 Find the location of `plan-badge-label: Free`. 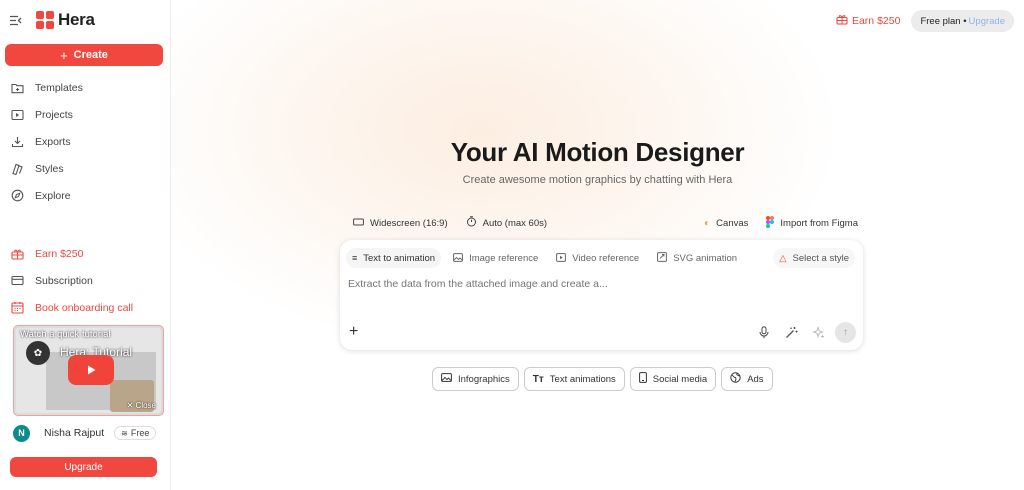

plan-badge-label: Free is located at coordinates (140, 433).